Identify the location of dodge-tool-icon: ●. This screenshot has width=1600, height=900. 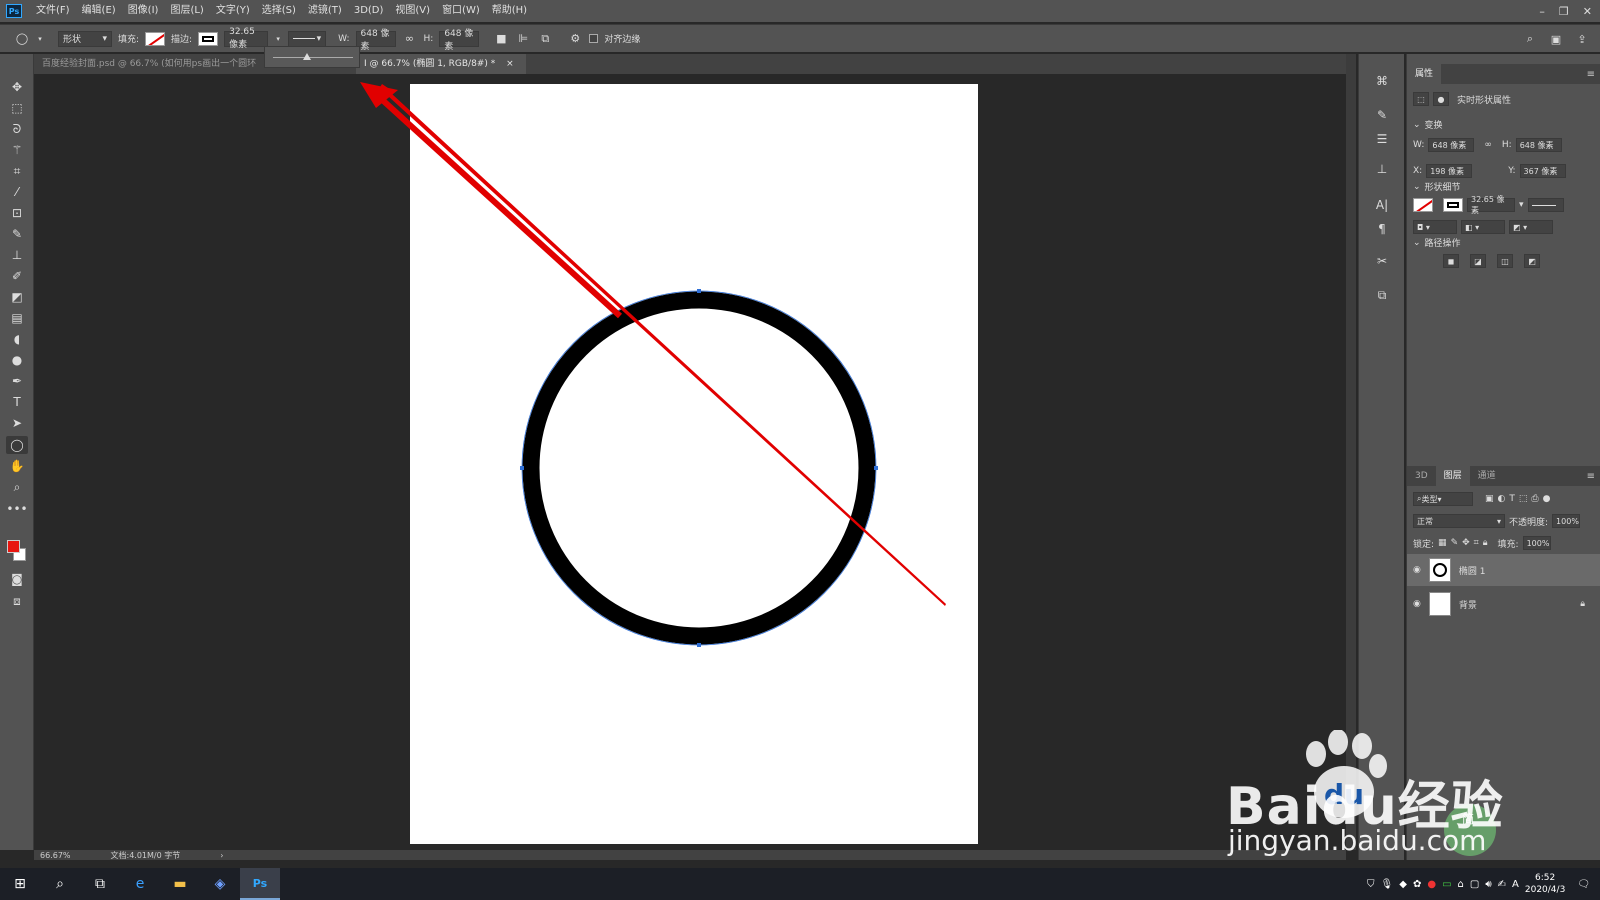
(17, 360).